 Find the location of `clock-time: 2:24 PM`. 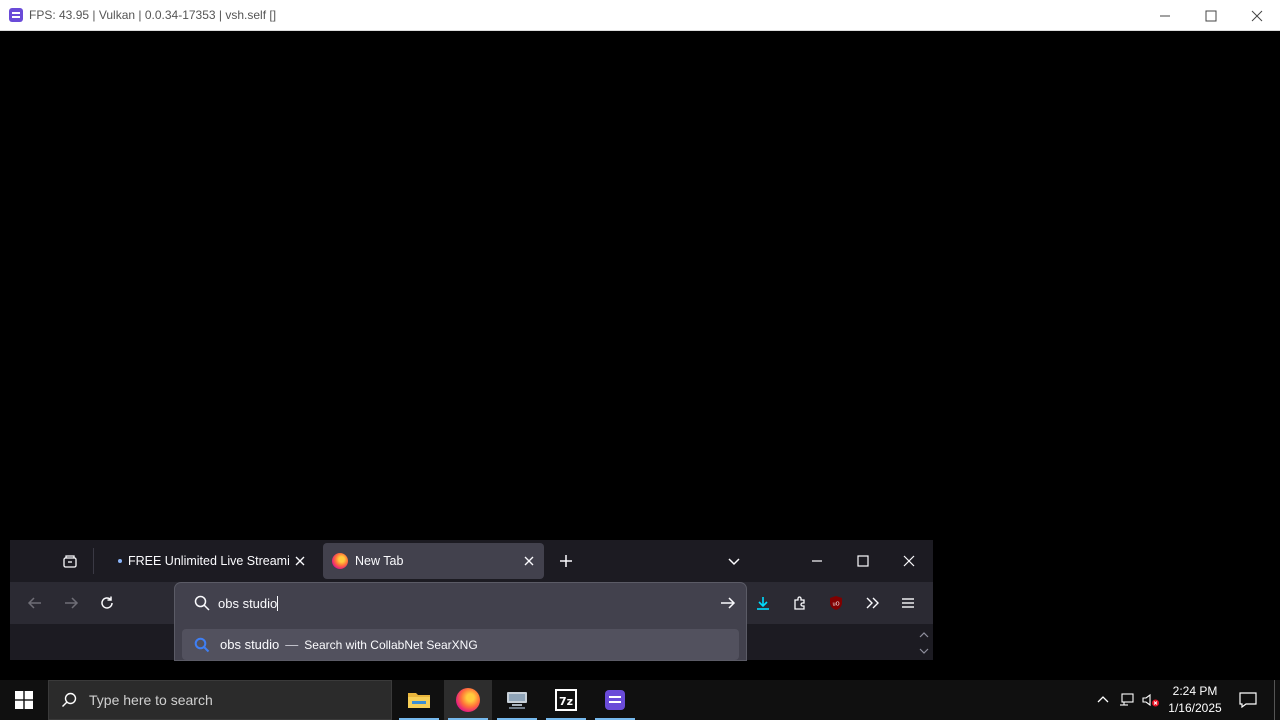

clock-time: 2:24 PM is located at coordinates (1195, 691).